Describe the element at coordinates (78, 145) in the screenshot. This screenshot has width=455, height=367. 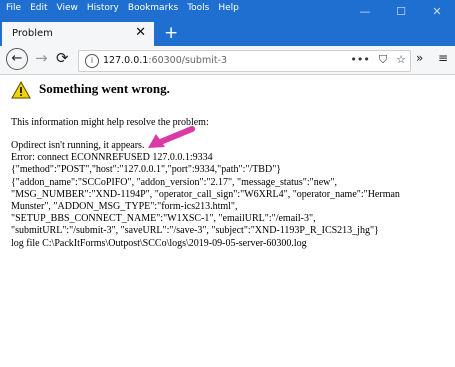
I see `detail-line: Opdirect isn't running, it appears.` at that location.